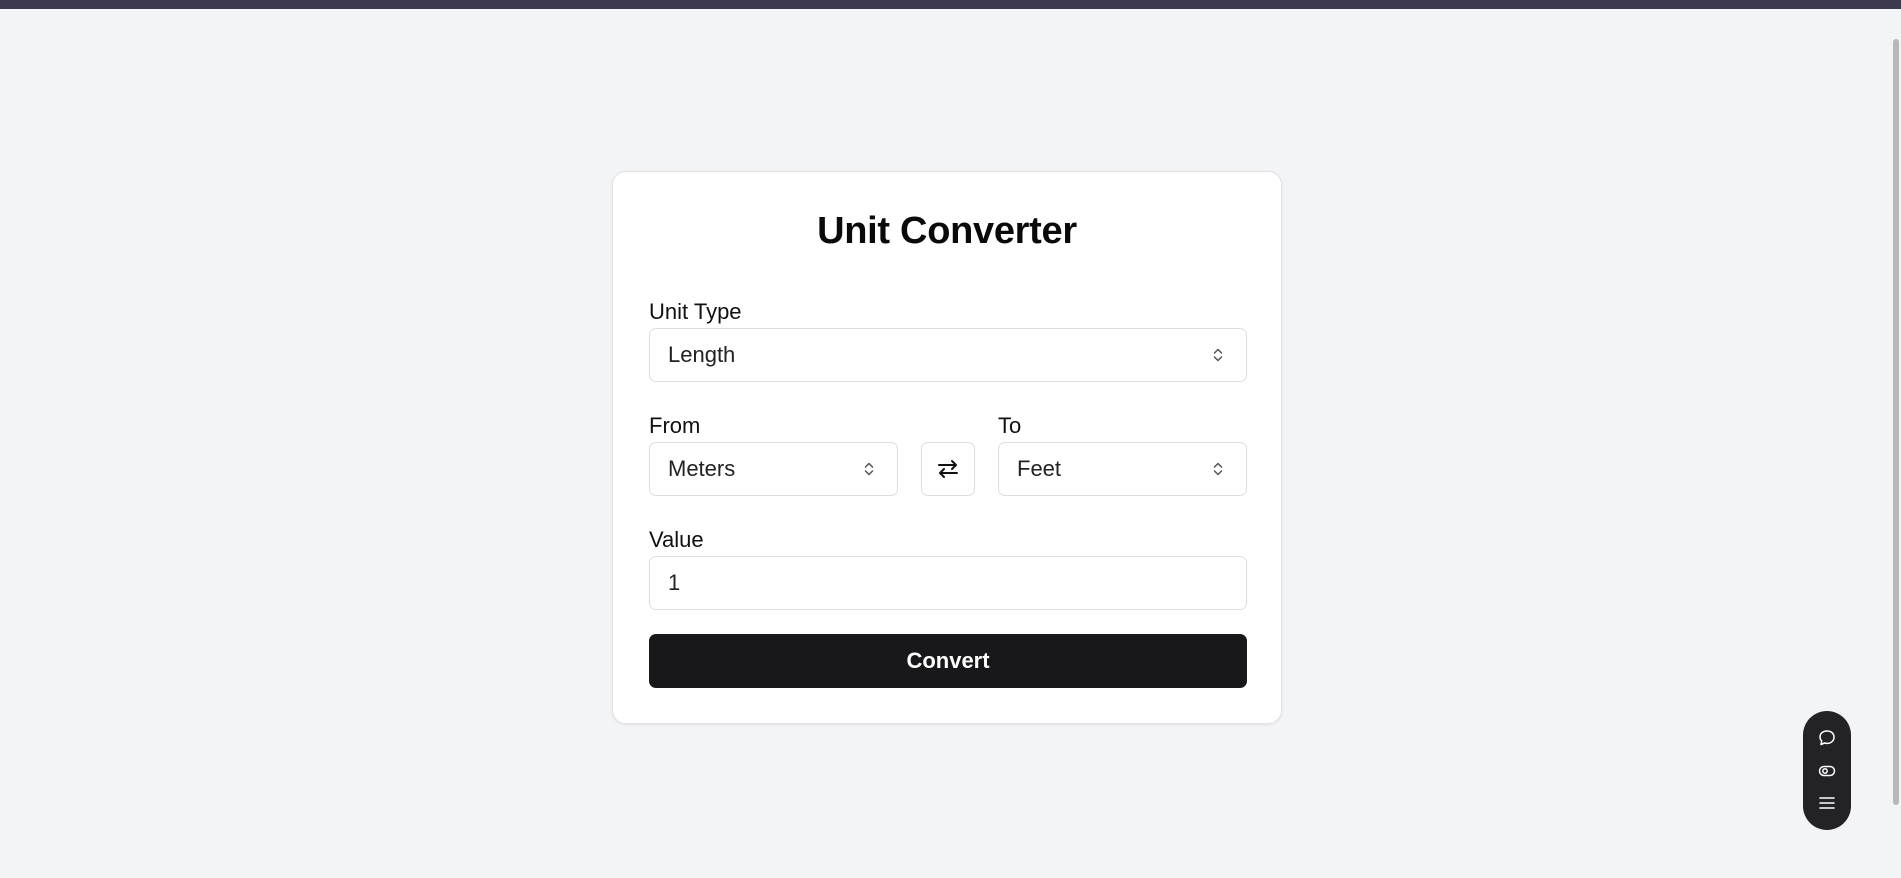 Image resolution: width=1901 pixels, height=878 pixels. Describe the element at coordinates (773, 469) in the screenshot. I see `from-unit-select: Meters` at that location.